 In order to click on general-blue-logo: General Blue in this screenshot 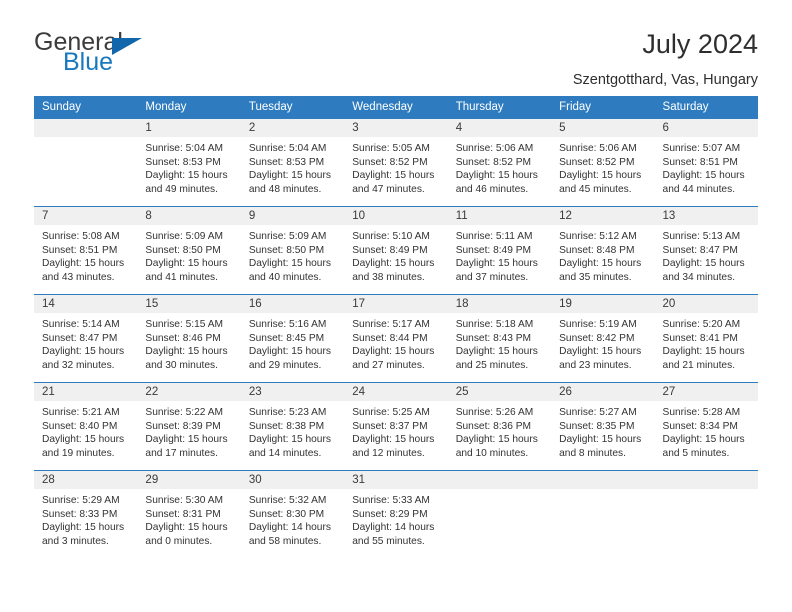, I will do `click(99, 56)`.